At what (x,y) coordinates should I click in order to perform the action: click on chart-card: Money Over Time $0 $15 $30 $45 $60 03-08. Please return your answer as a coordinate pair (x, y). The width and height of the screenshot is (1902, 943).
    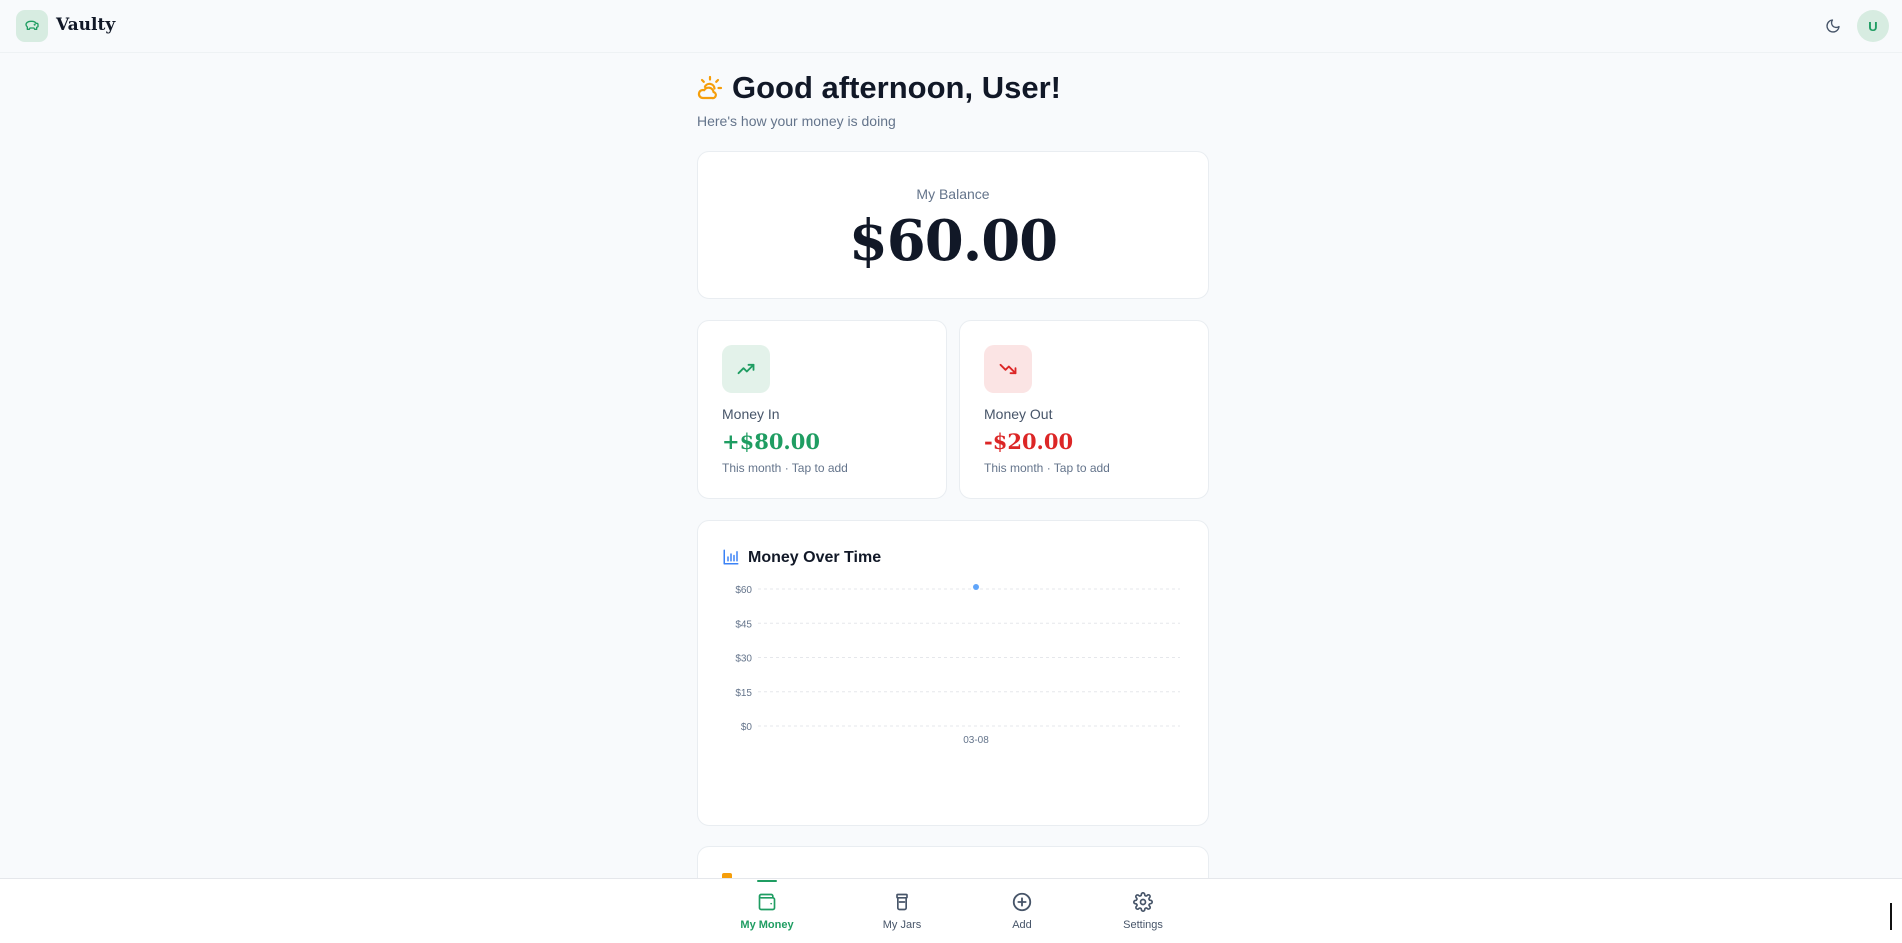
    Looking at the image, I should click on (953, 673).